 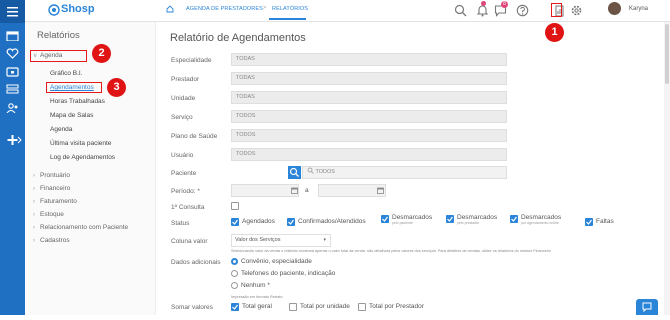 What do you see at coordinates (192, 307) in the screenshot?
I see `somar-valores-label: Somar valores` at bounding box center [192, 307].